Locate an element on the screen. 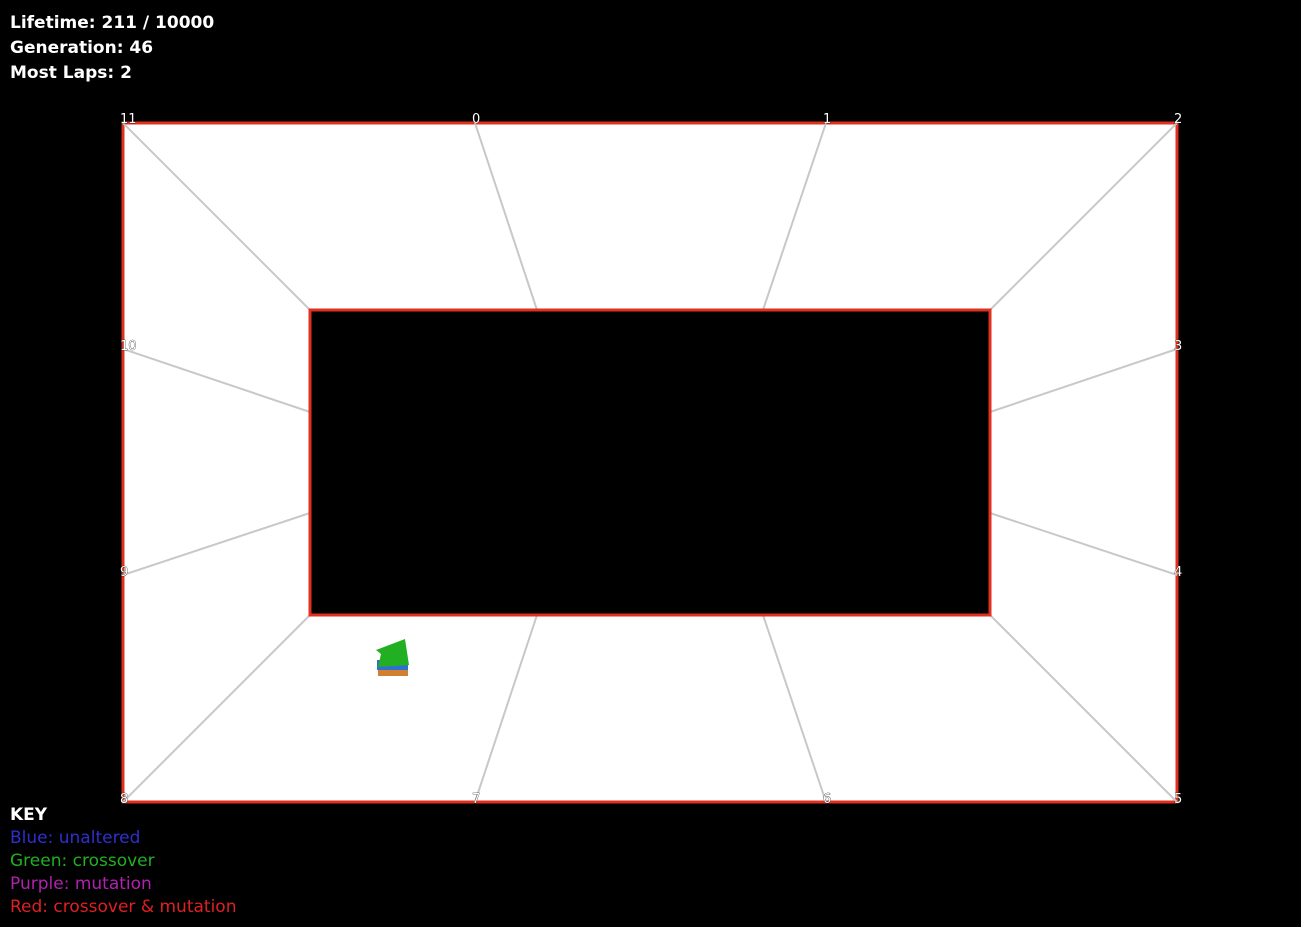 This screenshot has width=1301, height=927. checkpoint-label-1: 1 is located at coordinates (827, 119).